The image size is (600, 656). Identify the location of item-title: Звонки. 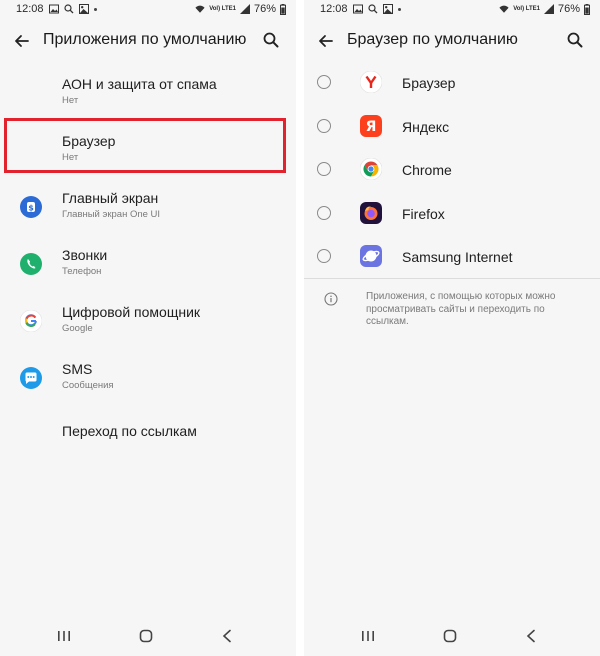
(85, 255).